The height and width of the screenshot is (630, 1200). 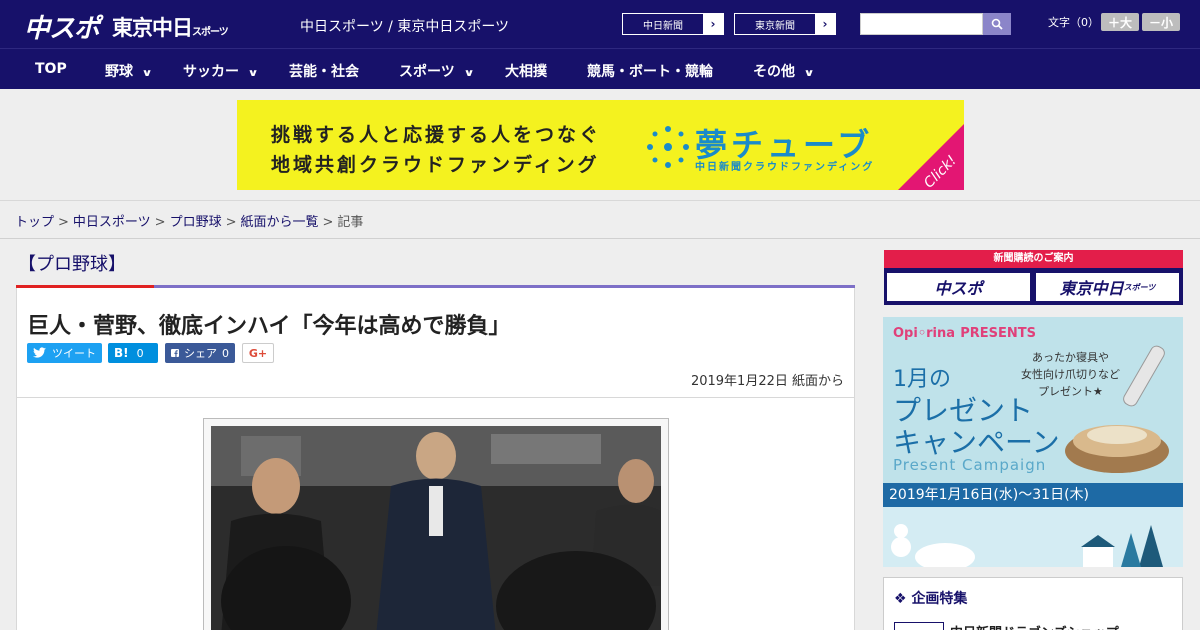 I want to click on nav-label: 芸能・社会, so click(x=324, y=72).